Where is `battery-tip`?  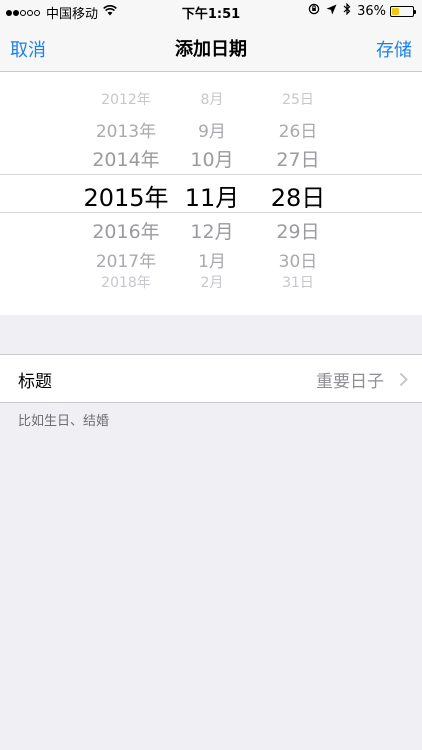
battery-tip is located at coordinates (415, 11).